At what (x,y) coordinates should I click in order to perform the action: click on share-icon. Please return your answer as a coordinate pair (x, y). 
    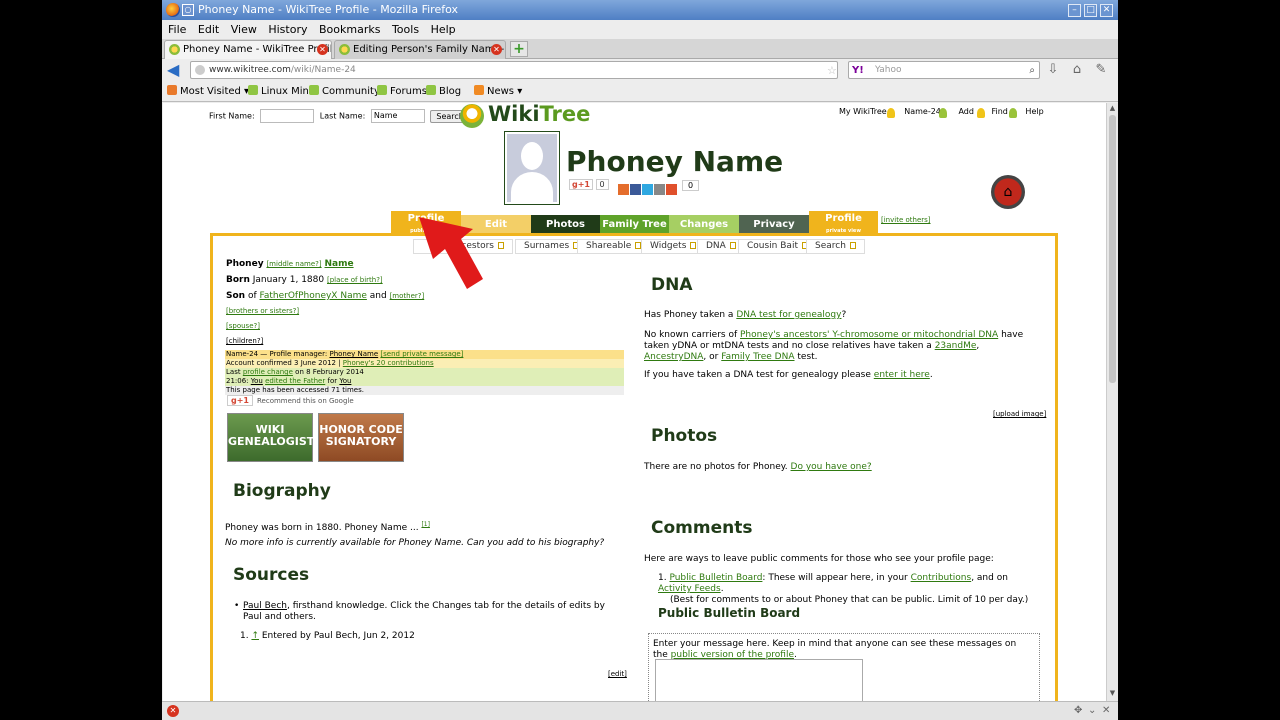
    Looking at the image, I should click on (623, 189).